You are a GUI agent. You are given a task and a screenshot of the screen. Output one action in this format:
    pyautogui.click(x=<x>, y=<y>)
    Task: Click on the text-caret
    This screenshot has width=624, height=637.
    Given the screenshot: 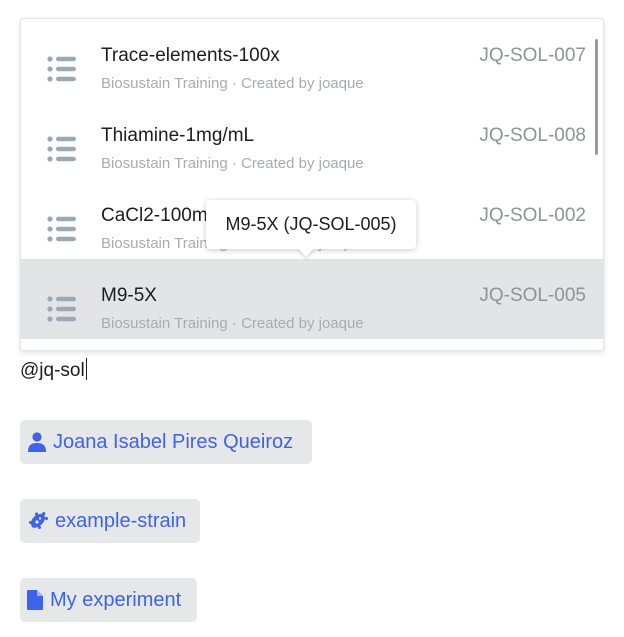 What is the action you would take?
    pyautogui.click(x=86, y=369)
    